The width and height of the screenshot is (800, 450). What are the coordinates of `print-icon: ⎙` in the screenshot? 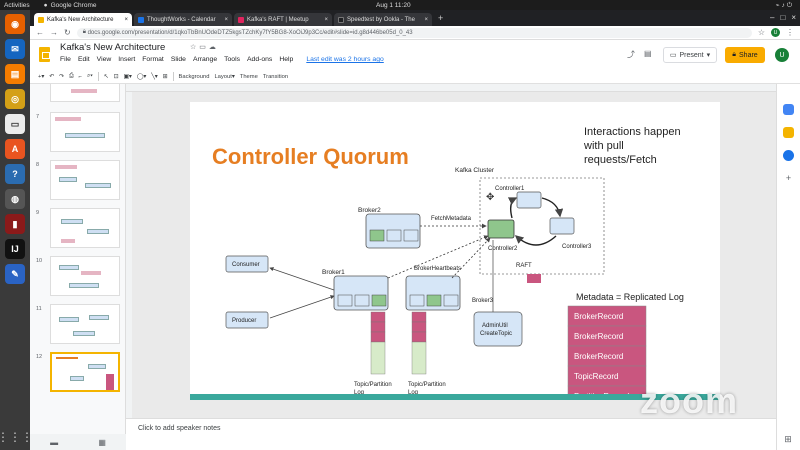 It's located at (71, 76).